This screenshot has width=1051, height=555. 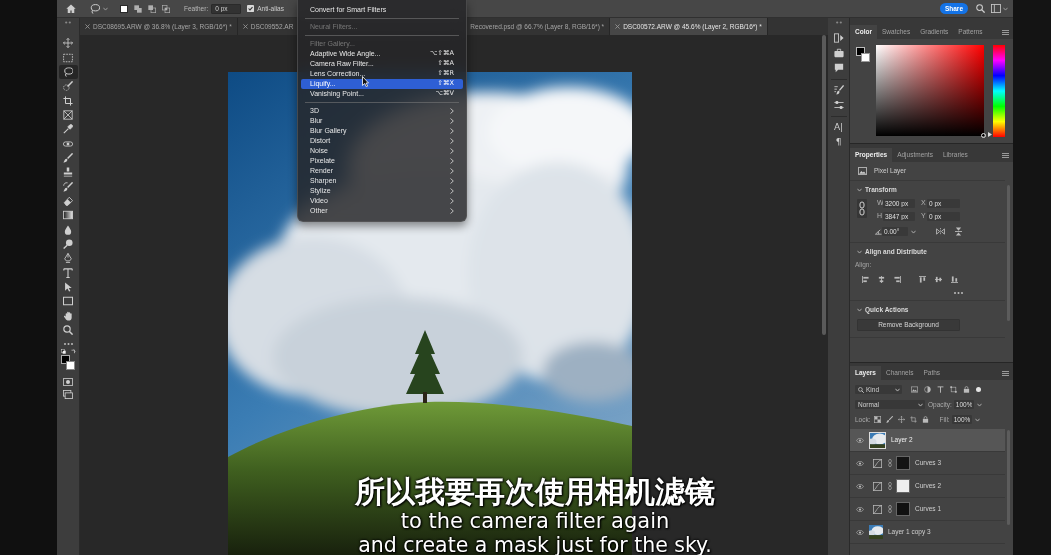 I want to click on half-circle-icon, so click(x=927, y=389).